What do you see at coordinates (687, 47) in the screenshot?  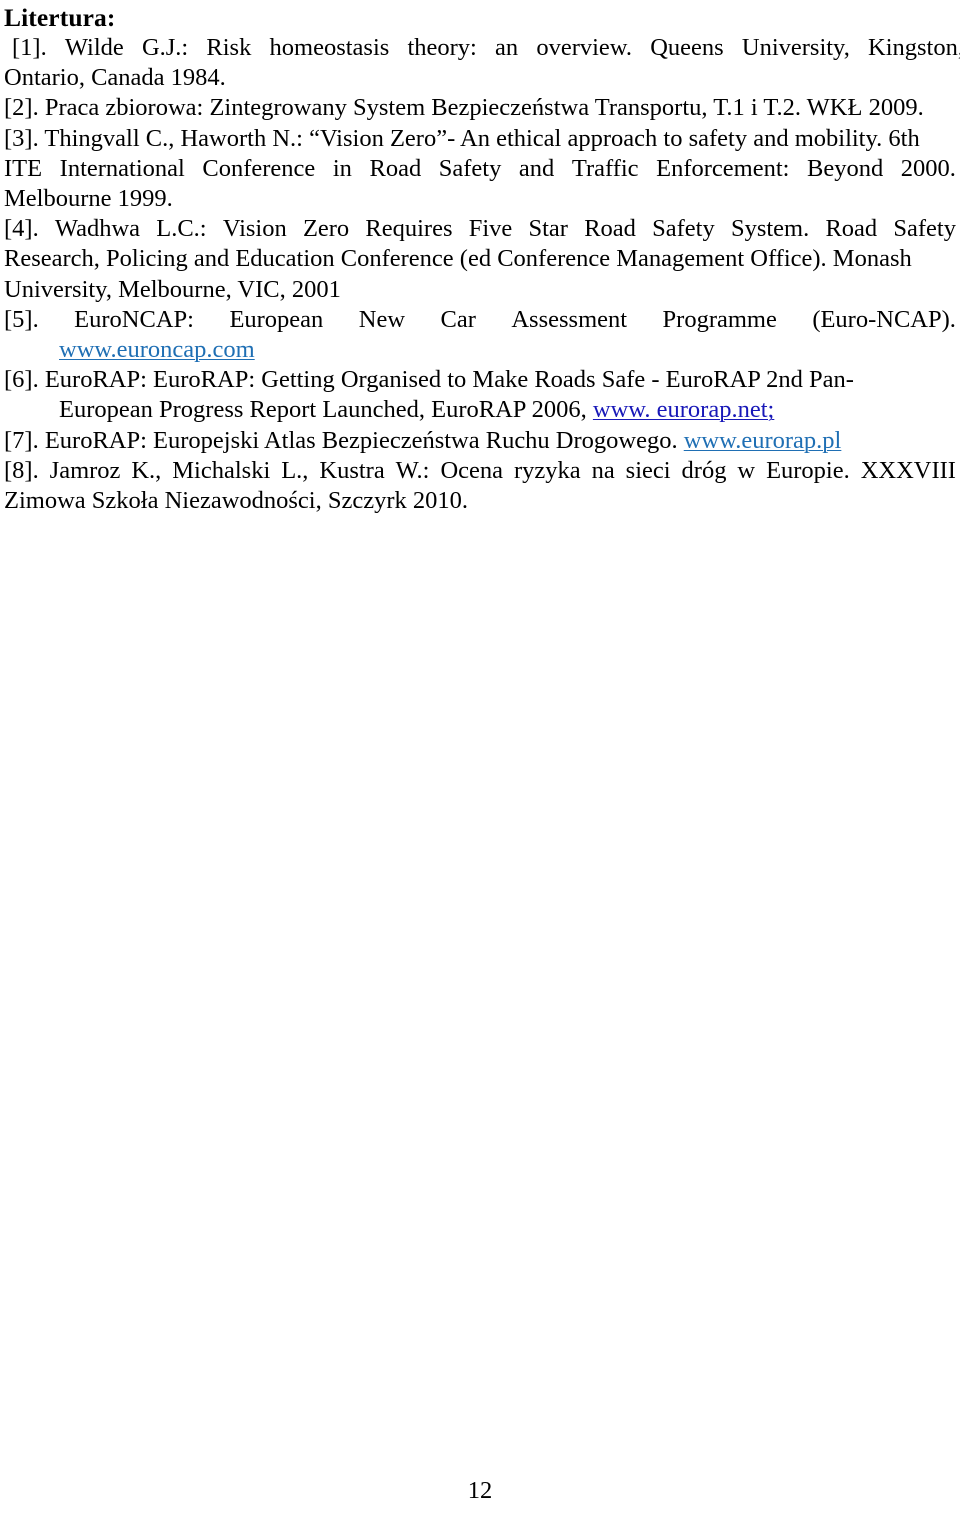 I see `text-token: Queens` at bounding box center [687, 47].